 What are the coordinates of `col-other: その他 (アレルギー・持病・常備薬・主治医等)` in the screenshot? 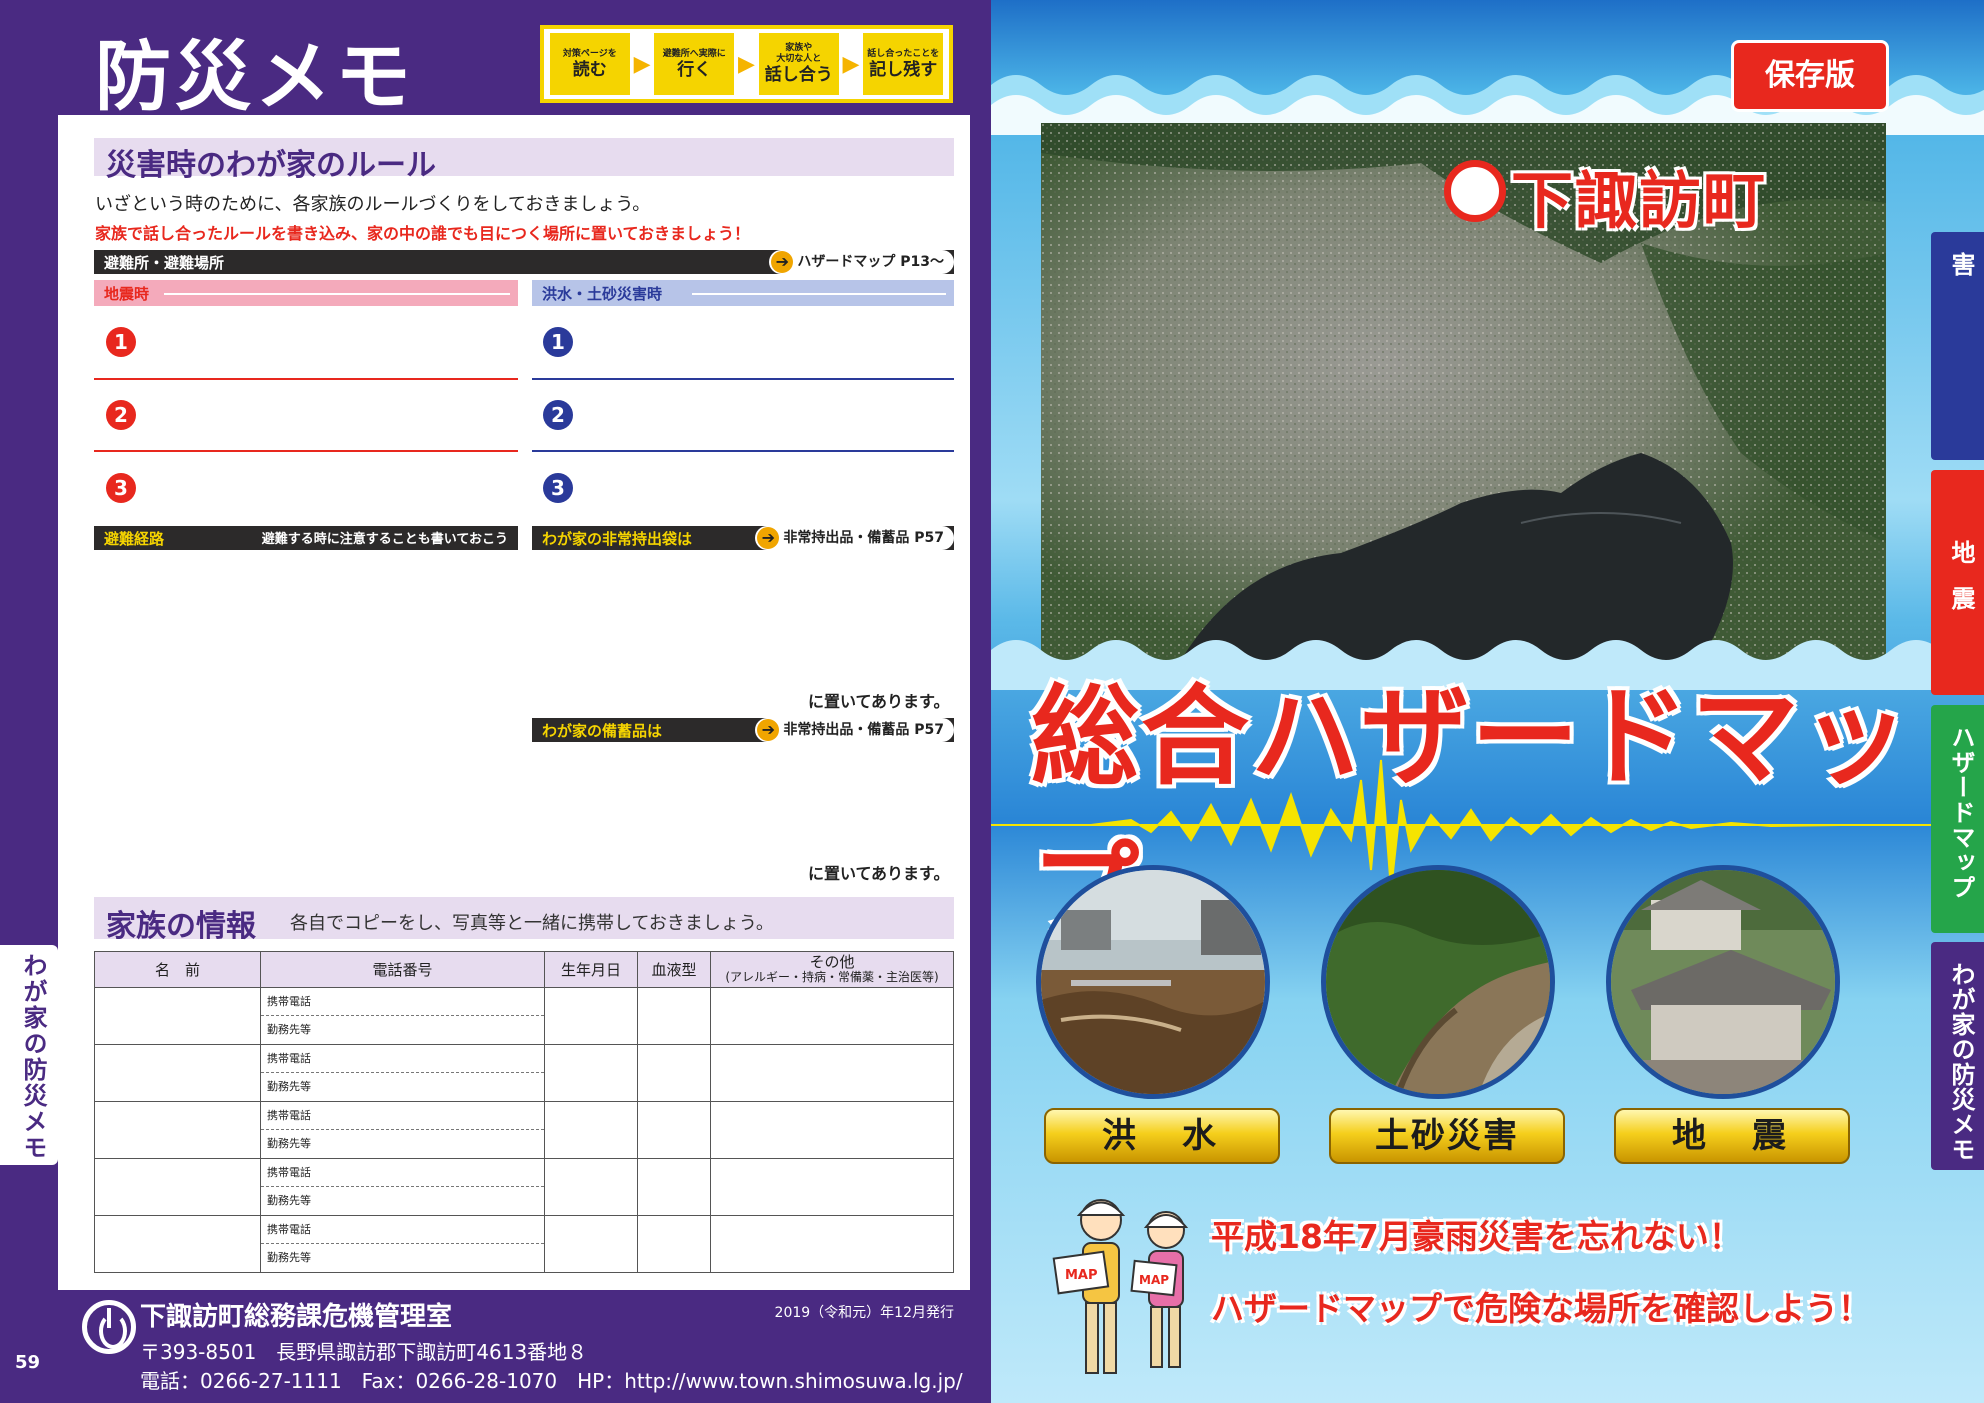 It's located at (832, 969).